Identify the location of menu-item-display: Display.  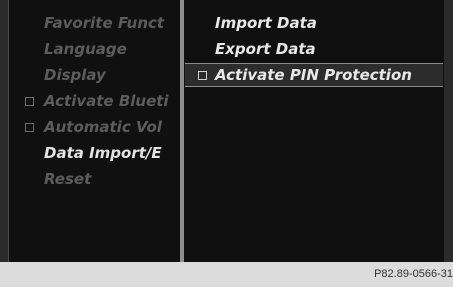
(94, 75).